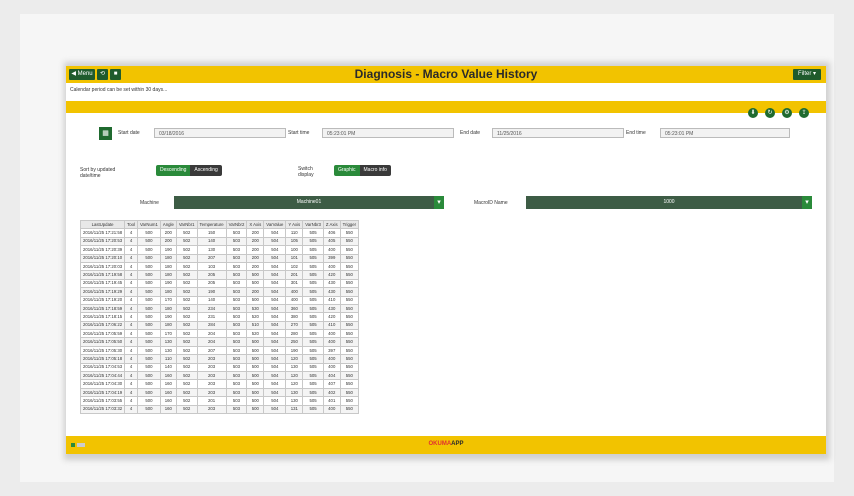 The image size is (854, 496). Describe the element at coordinates (211, 325) in the screenshot. I see `table-cell: 284` at that location.